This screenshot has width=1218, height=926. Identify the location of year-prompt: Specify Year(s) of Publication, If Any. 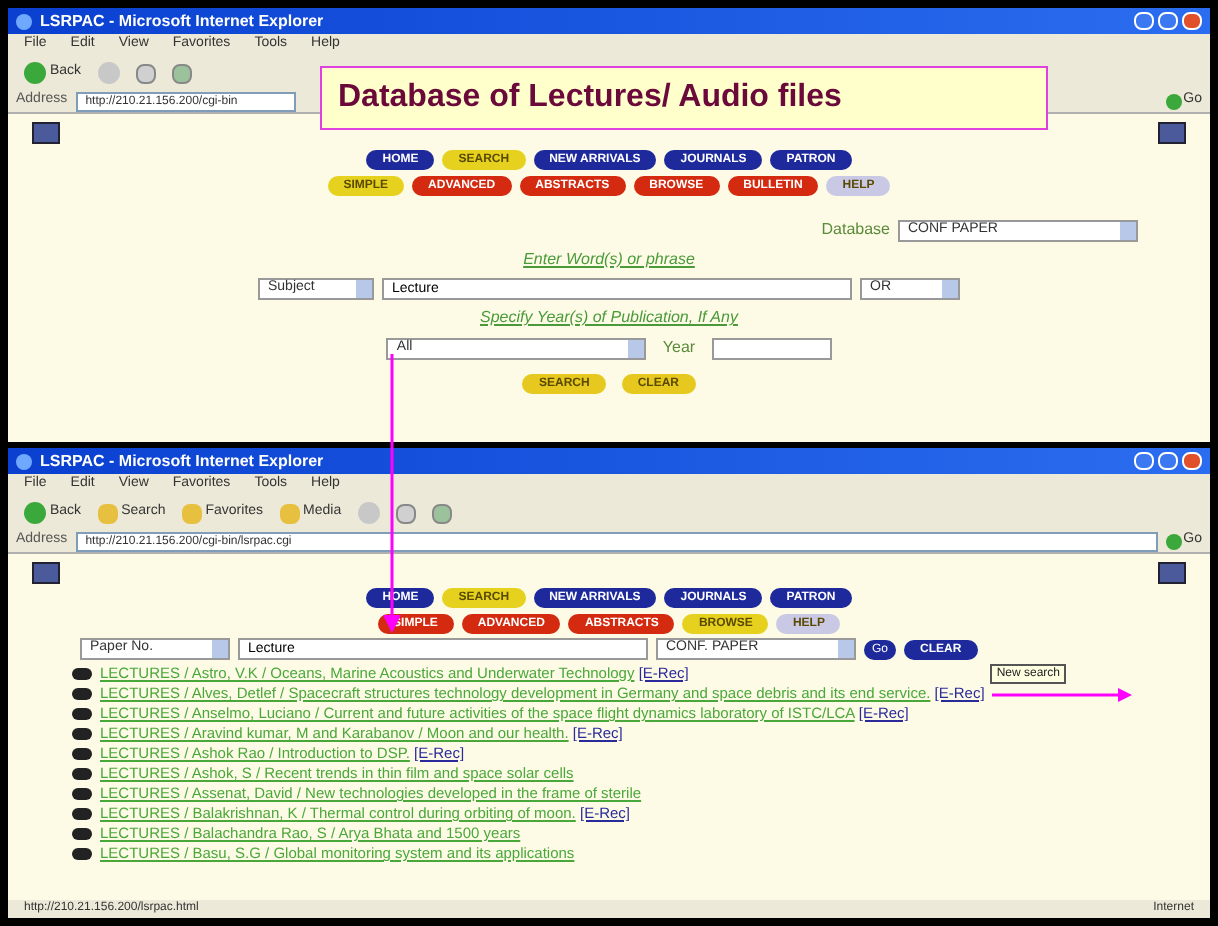
(609, 318).